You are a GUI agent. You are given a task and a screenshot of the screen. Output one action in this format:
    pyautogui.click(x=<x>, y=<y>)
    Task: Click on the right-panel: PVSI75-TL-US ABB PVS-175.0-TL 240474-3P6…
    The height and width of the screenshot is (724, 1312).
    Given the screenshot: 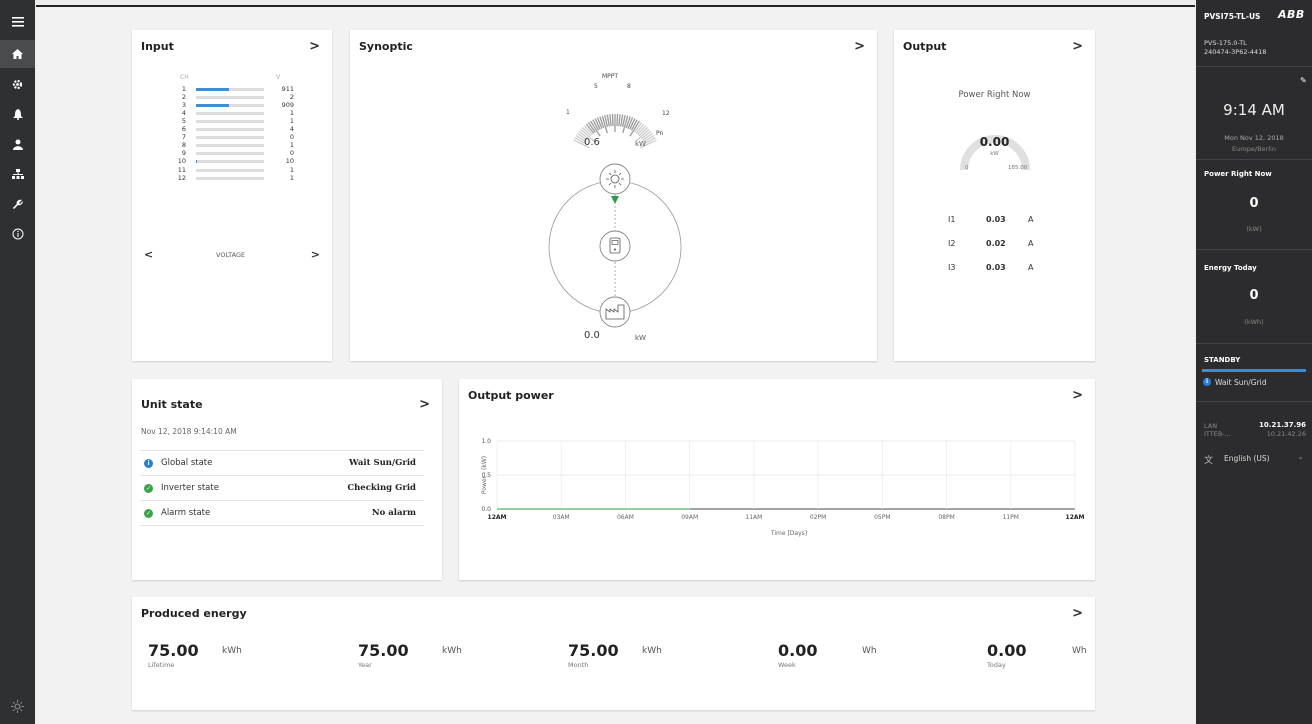 What is the action you would take?
    pyautogui.click(x=1254, y=362)
    